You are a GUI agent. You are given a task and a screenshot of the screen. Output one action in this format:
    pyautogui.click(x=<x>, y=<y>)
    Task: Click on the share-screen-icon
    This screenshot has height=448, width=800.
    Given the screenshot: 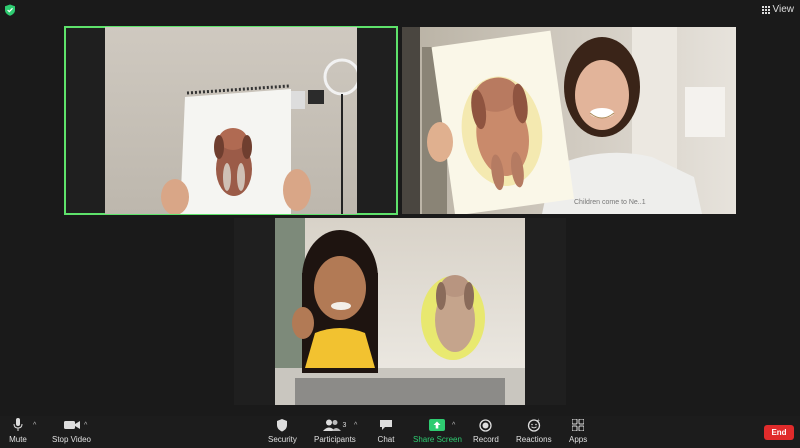 What is the action you would take?
    pyautogui.click(x=437, y=425)
    